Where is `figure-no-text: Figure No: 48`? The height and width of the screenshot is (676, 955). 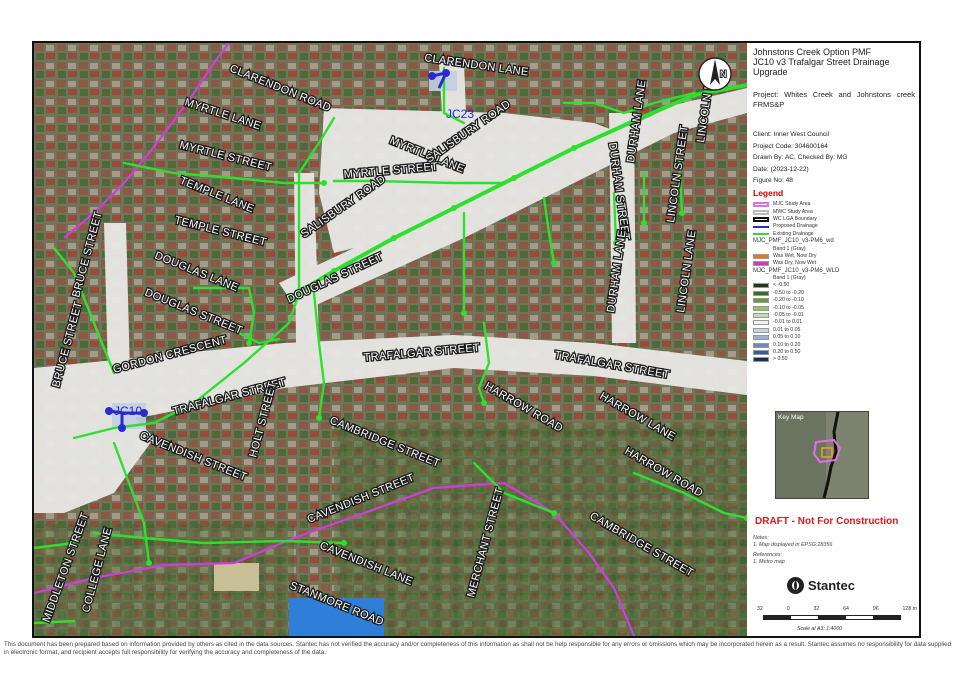
figure-no-text: Figure No: 48 is located at coordinates (773, 180).